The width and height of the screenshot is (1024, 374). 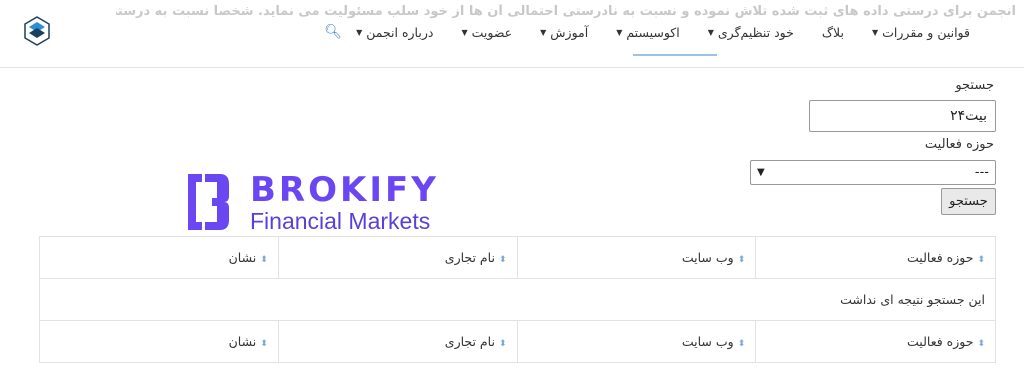 I want to click on column-footer-field: ⬍حوزه فعالیت, so click(x=875, y=341).